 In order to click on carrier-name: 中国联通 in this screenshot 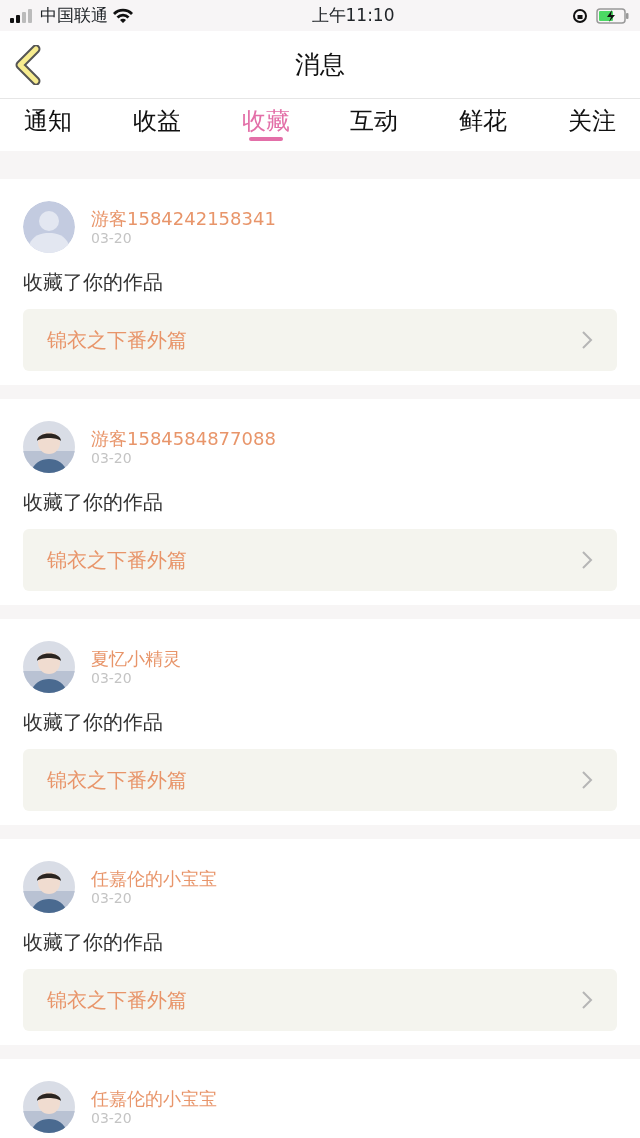, I will do `click(74, 15)`.